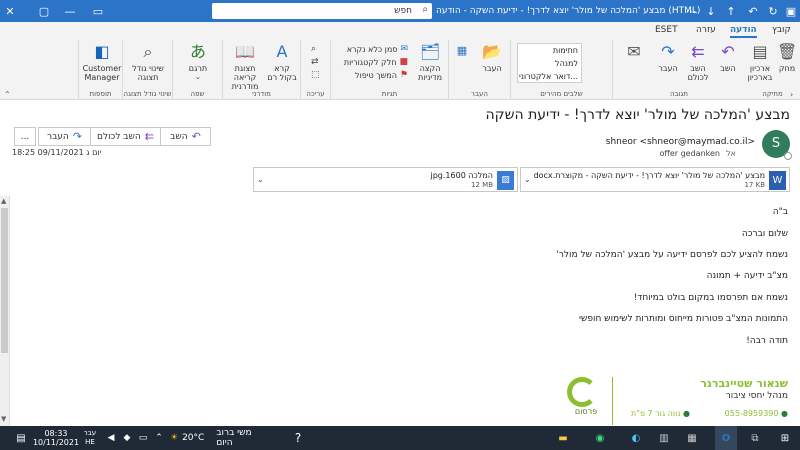  What do you see at coordinates (282, 62) in the screenshot?
I see `read-aloud-button: A קרא בקול רם` at bounding box center [282, 62].